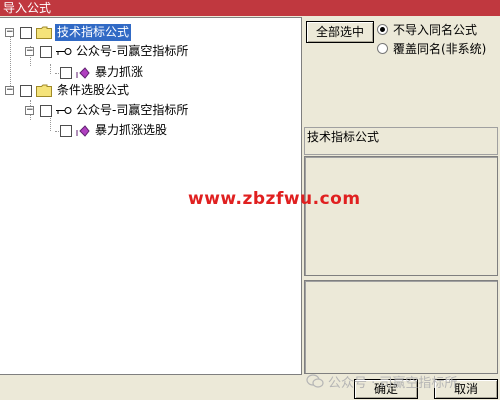 The width and height of the screenshot is (500, 400). I want to click on site-watermark: www.zbzfwu.com, so click(274, 199).